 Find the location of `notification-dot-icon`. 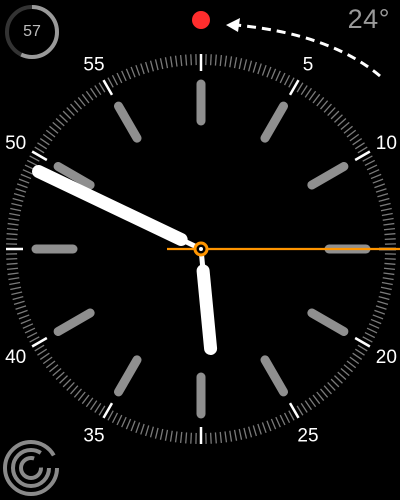

notification-dot-icon is located at coordinates (201, 20).